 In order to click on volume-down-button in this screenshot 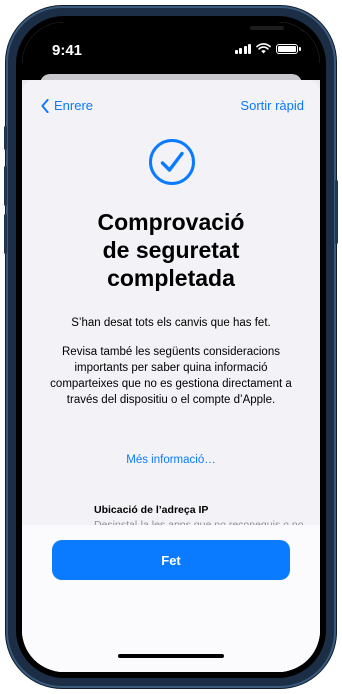, I will do `click(5, 234)`.